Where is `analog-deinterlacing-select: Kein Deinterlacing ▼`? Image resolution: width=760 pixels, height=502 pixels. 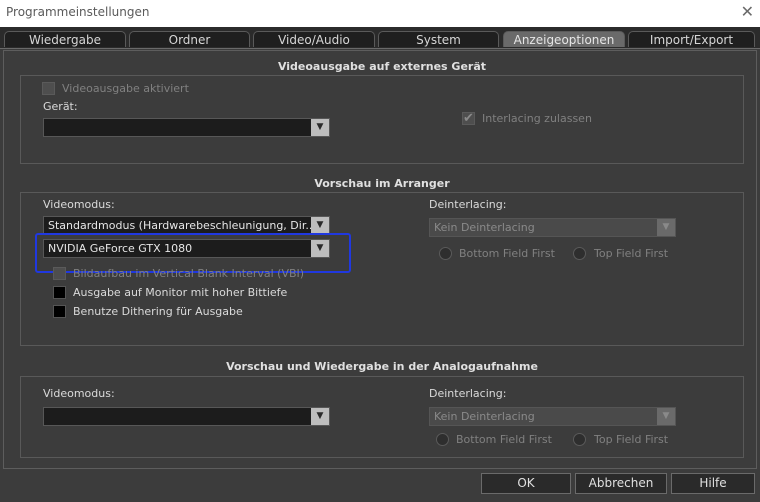 analog-deinterlacing-select: Kein Deinterlacing ▼ is located at coordinates (552, 416).